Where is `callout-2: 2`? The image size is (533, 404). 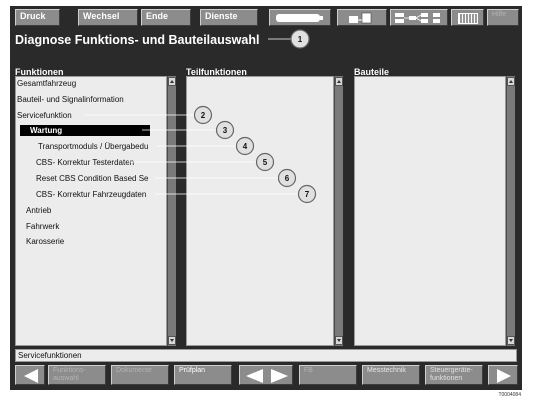 callout-2: 2 is located at coordinates (203, 115).